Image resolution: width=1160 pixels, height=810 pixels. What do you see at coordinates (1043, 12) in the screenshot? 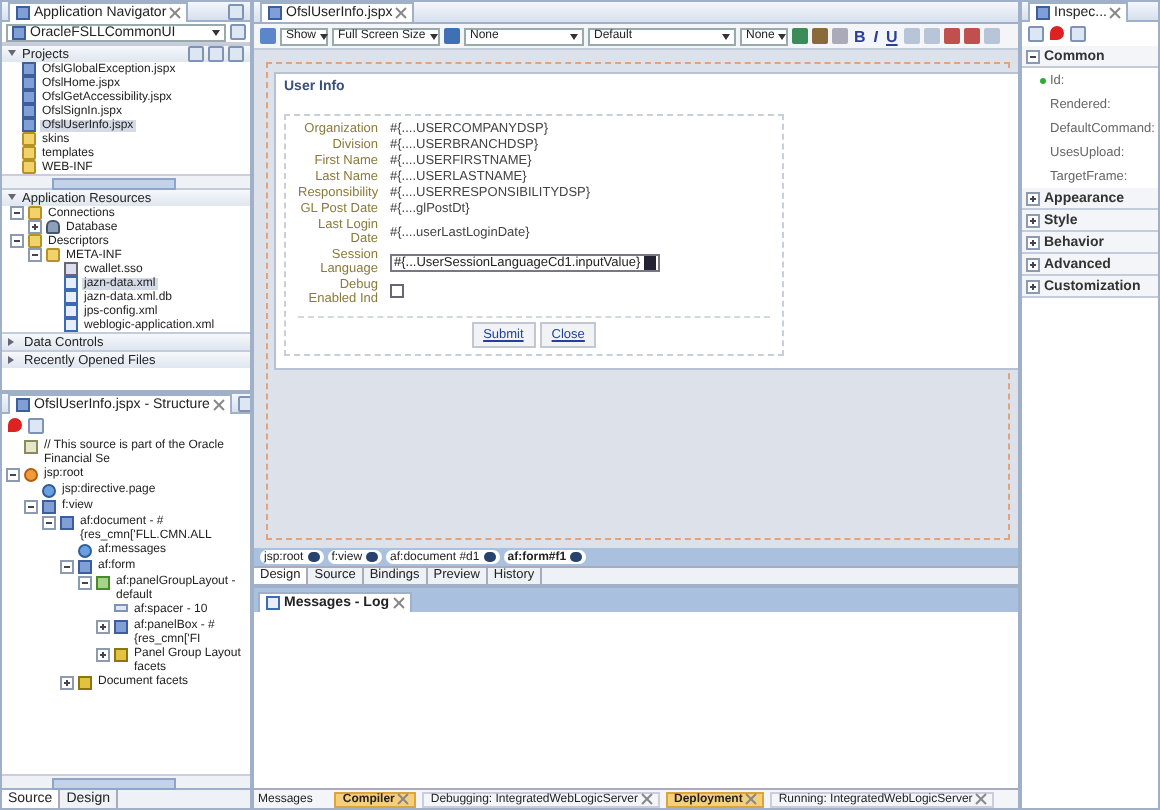
I see `inspector-icon` at bounding box center [1043, 12].